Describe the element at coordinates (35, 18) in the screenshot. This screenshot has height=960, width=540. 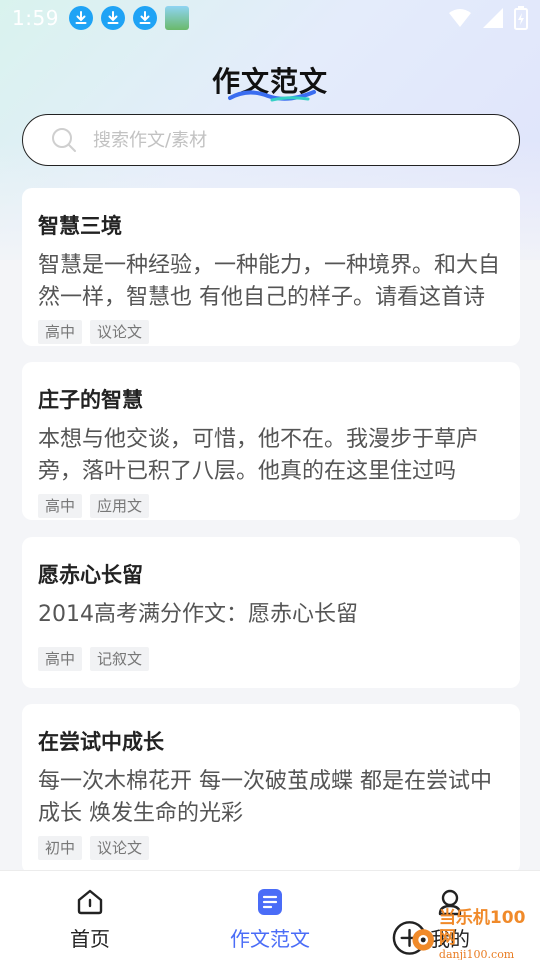
I see `status-time: 1:59` at that location.